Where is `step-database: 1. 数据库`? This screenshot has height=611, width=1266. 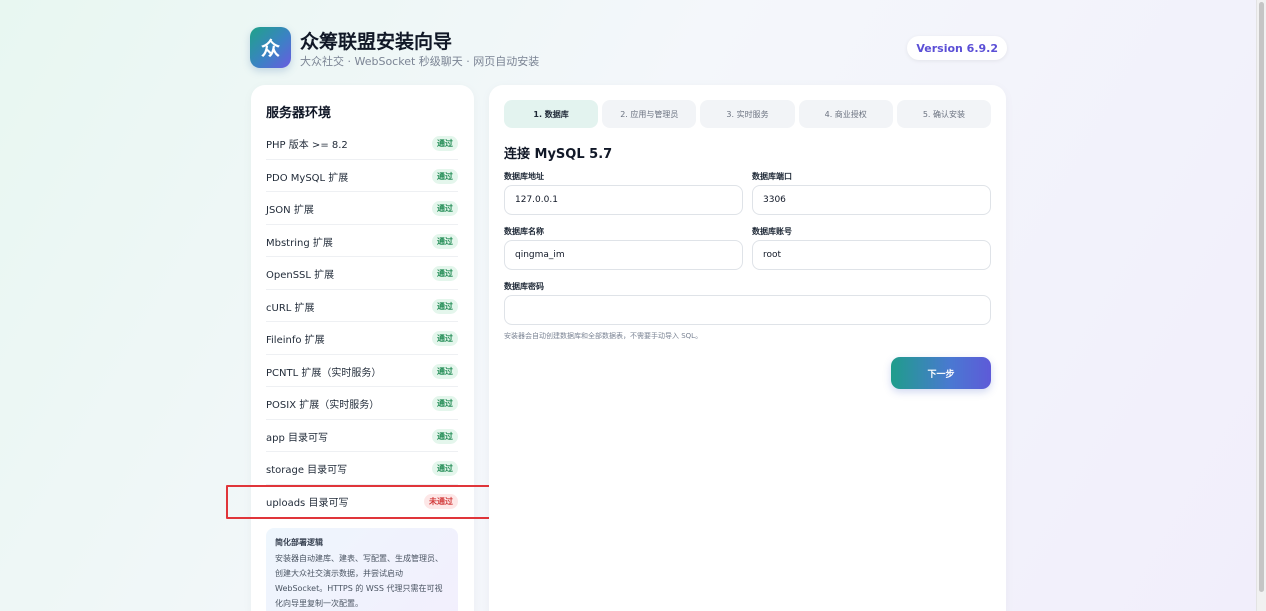 step-database: 1. 数据库 is located at coordinates (551, 114).